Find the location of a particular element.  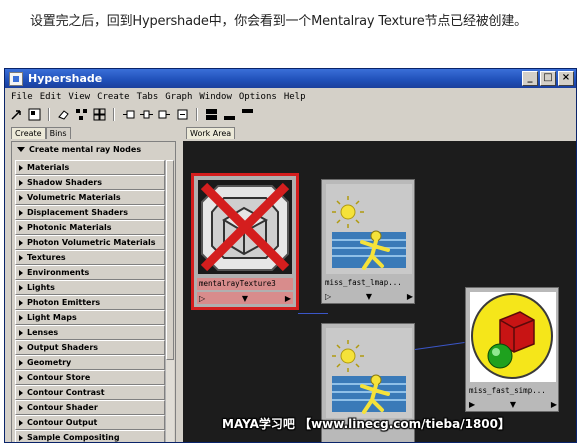

select-tool-icon is located at coordinates (16, 115).